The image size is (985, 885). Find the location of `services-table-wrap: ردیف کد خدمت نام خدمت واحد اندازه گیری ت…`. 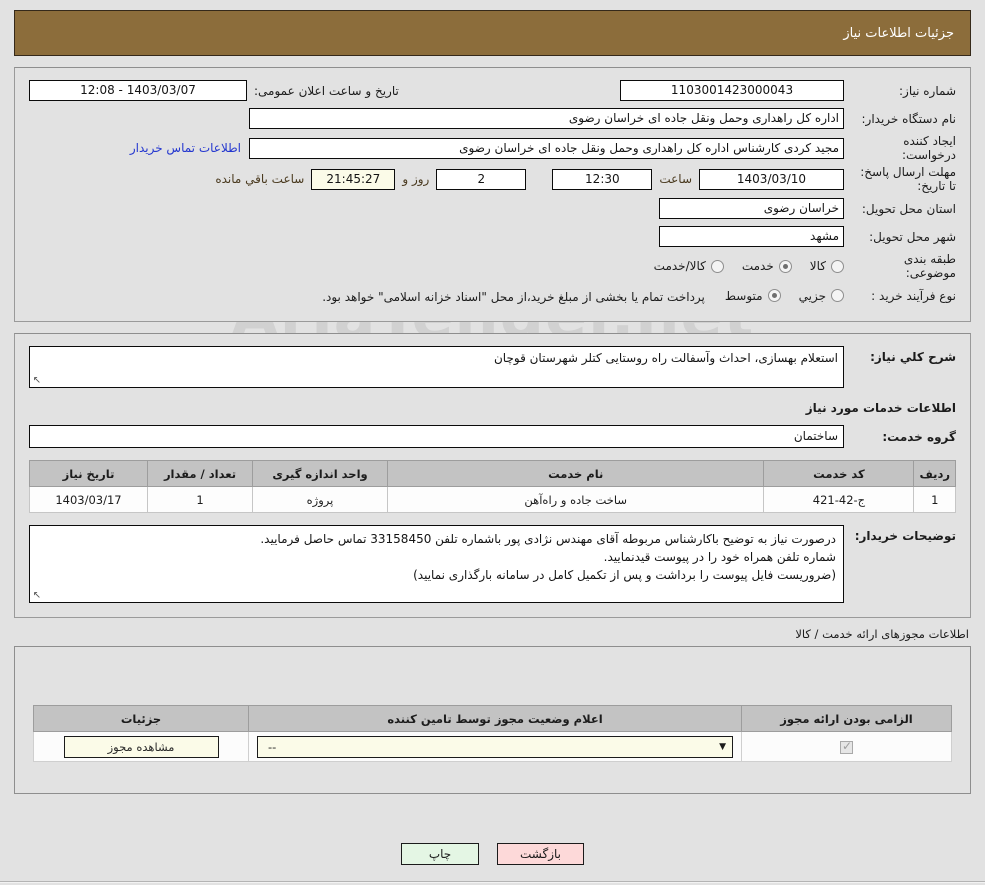

services-table-wrap: ردیف کد خدمت نام خدمت واحد اندازه گیری ت… is located at coordinates (492, 486).